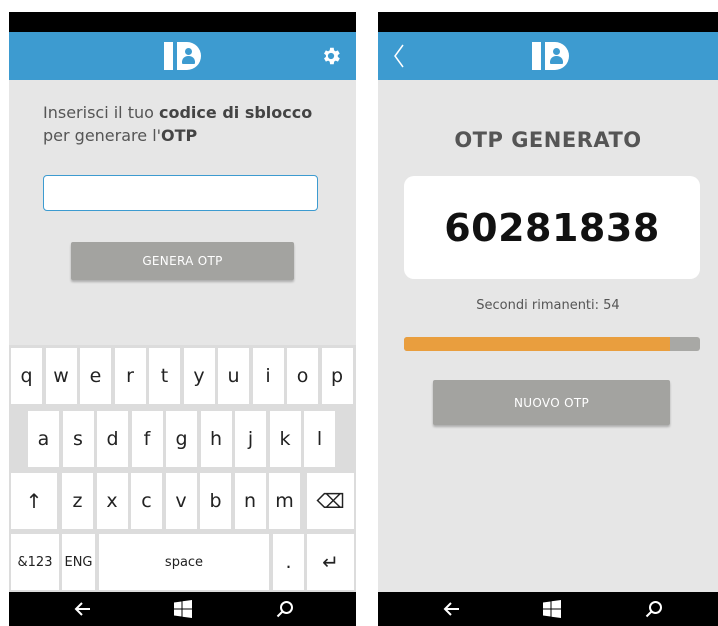 The height and width of the screenshot is (626, 718). I want to click on key-u: u, so click(233, 376).